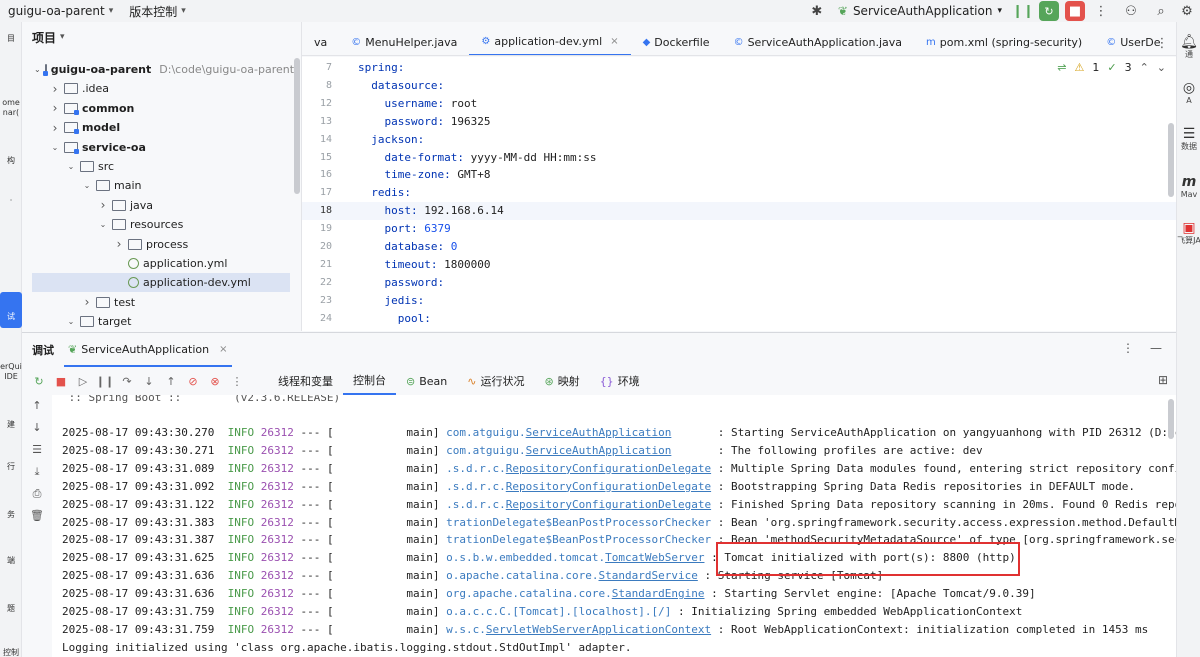  Describe the element at coordinates (152, 263) in the screenshot. I see `tree-item: application.yml` at that location.